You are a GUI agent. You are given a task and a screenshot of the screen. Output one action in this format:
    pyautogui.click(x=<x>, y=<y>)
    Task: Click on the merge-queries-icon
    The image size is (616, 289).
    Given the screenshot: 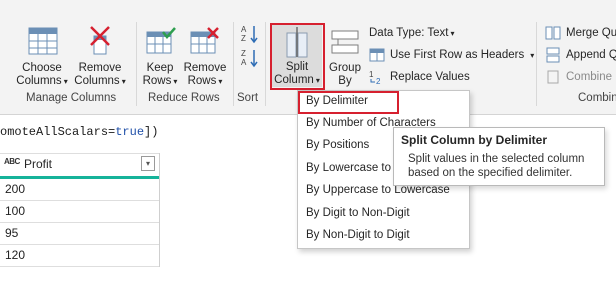 What is the action you would take?
    pyautogui.click(x=553, y=33)
    